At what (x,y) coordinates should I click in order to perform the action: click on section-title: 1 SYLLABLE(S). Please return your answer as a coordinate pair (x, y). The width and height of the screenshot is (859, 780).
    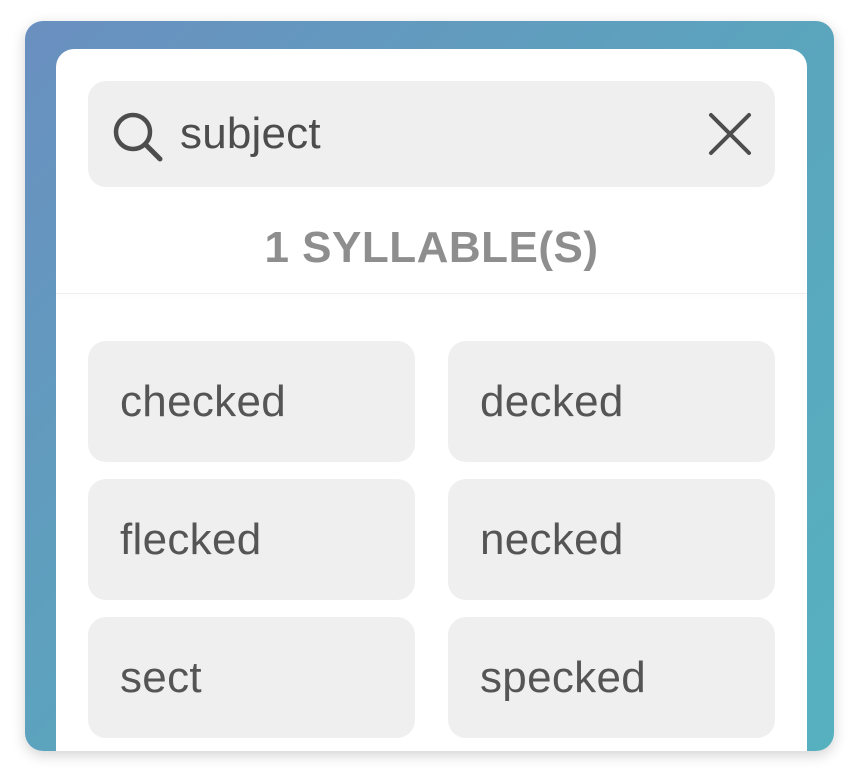
    Looking at the image, I should click on (431, 247).